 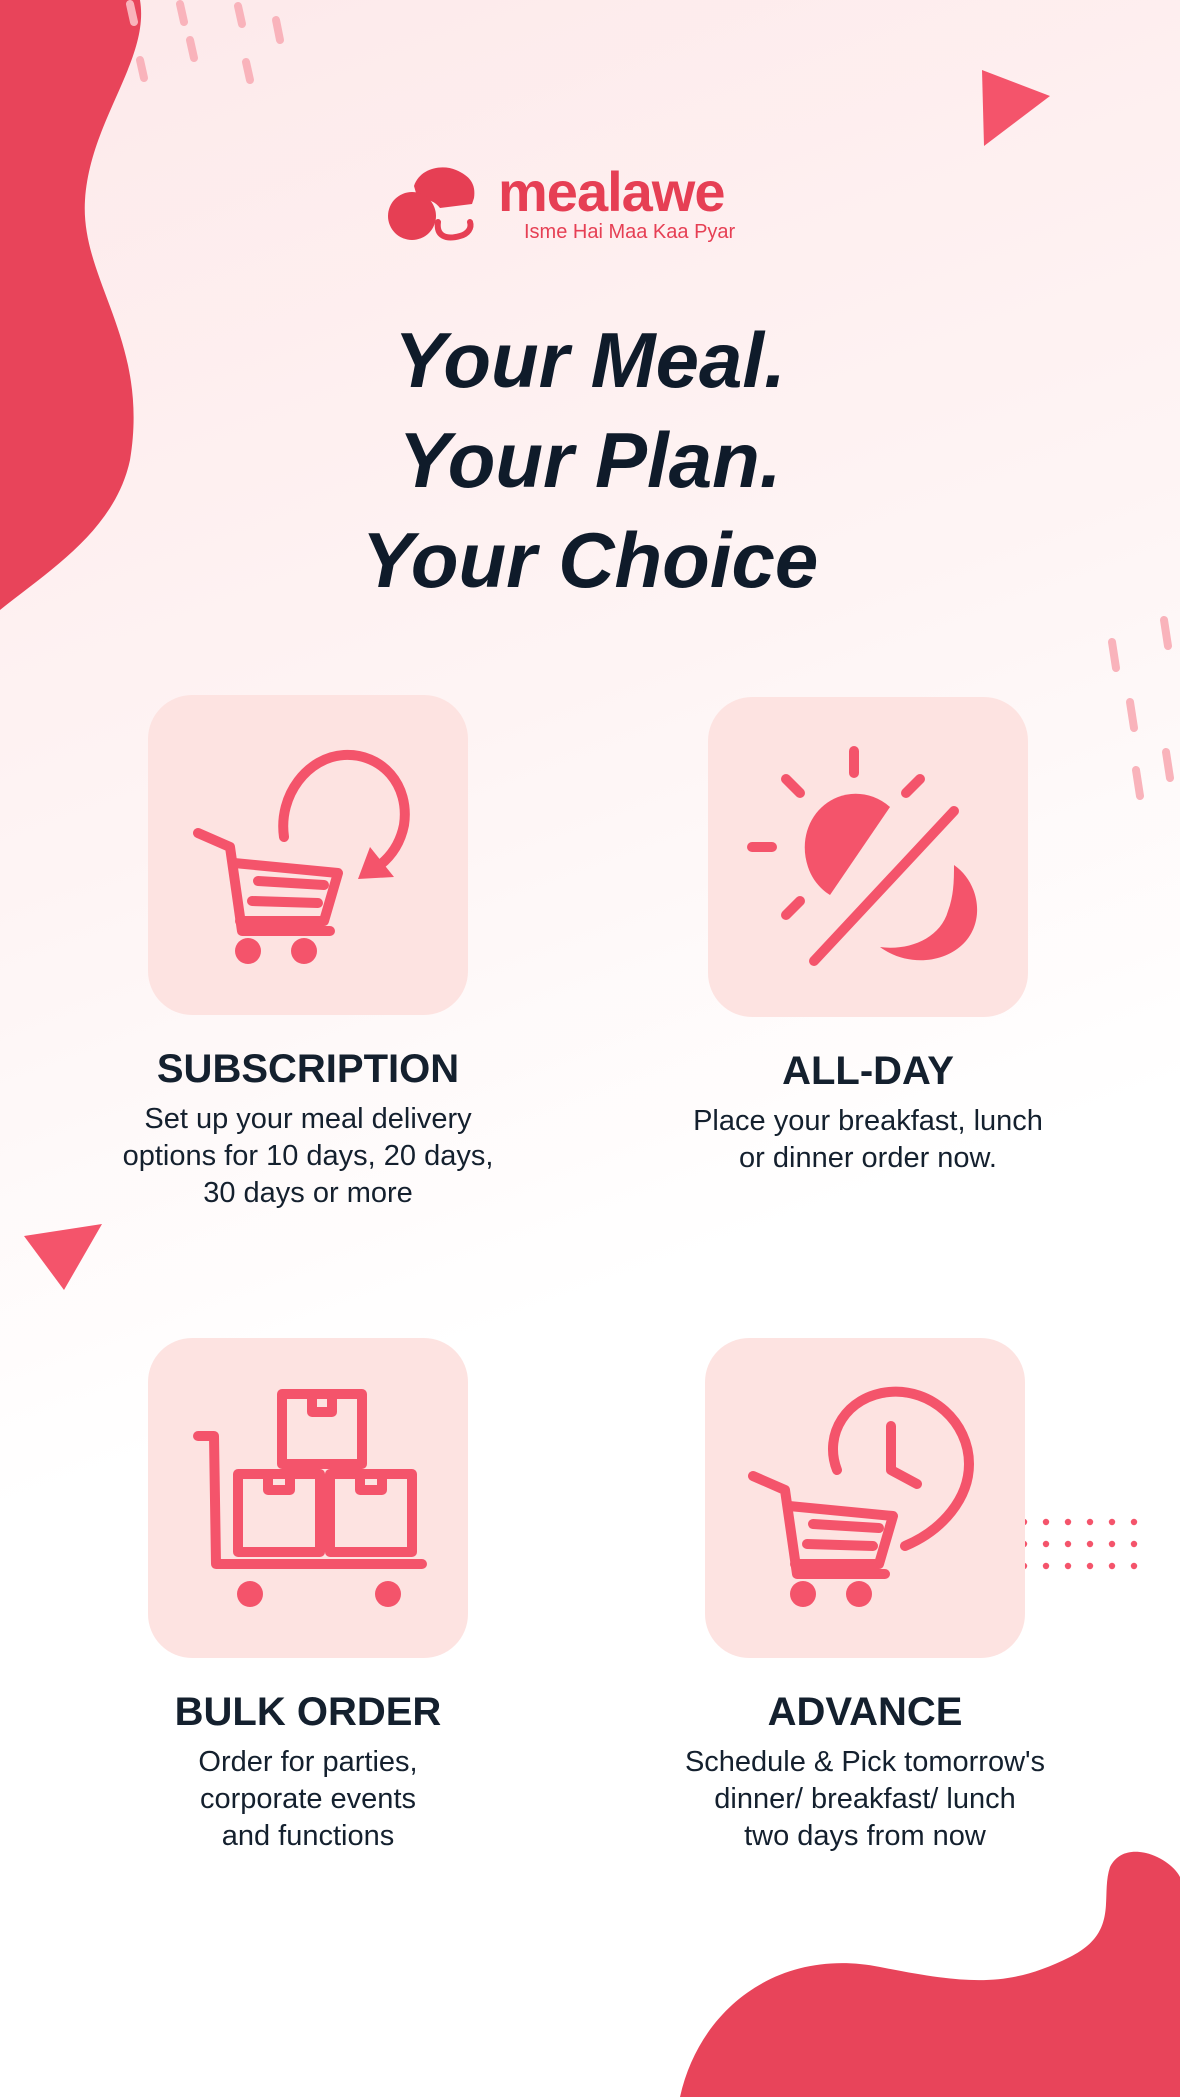 What do you see at coordinates (861, 1496) in the screenshot?
I see `cart-clock-icon` at bounding box center [861, 1496].